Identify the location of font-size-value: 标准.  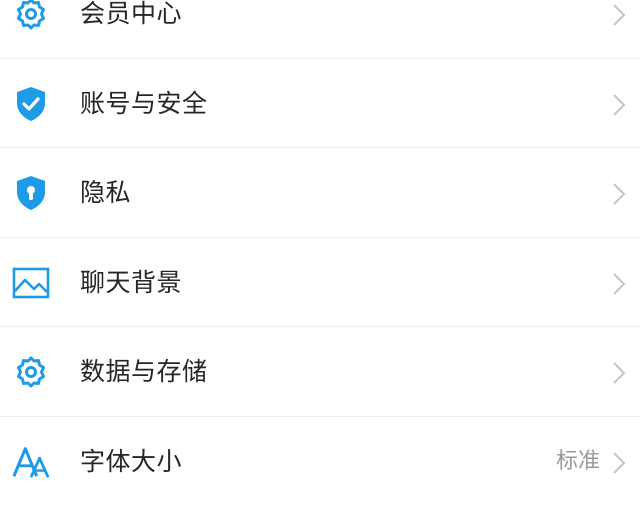
(578, 462).